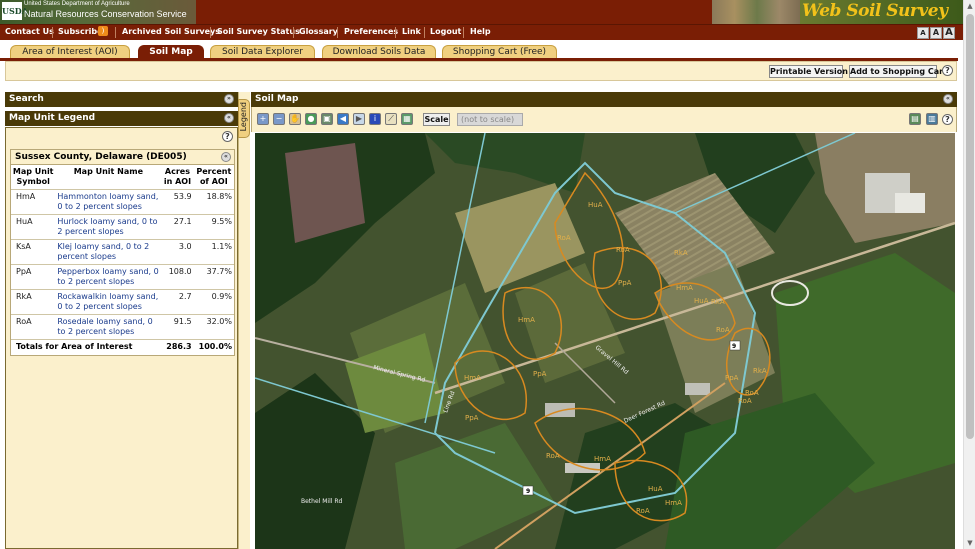 The image size is (975, 549). I want to click on map-help-icon: ?, so click(947, 119).